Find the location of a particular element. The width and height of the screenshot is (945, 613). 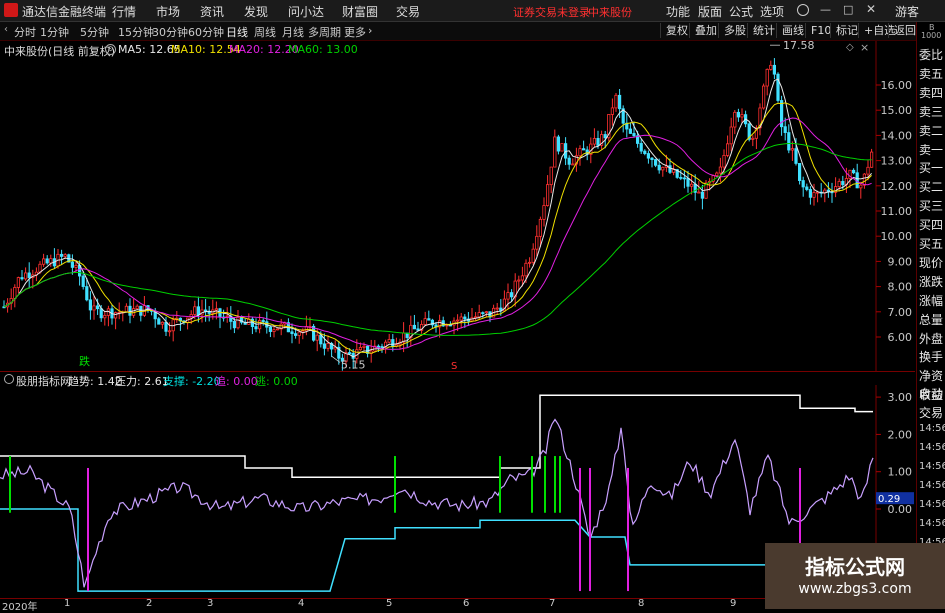

menu-banmian: 版面 is located at coordinates (710, 11).